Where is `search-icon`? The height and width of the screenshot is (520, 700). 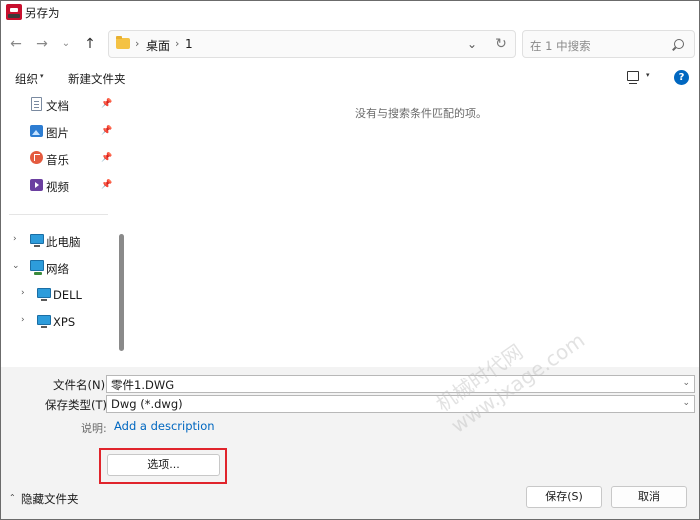 search-icon is located at coordinates (679, 44).